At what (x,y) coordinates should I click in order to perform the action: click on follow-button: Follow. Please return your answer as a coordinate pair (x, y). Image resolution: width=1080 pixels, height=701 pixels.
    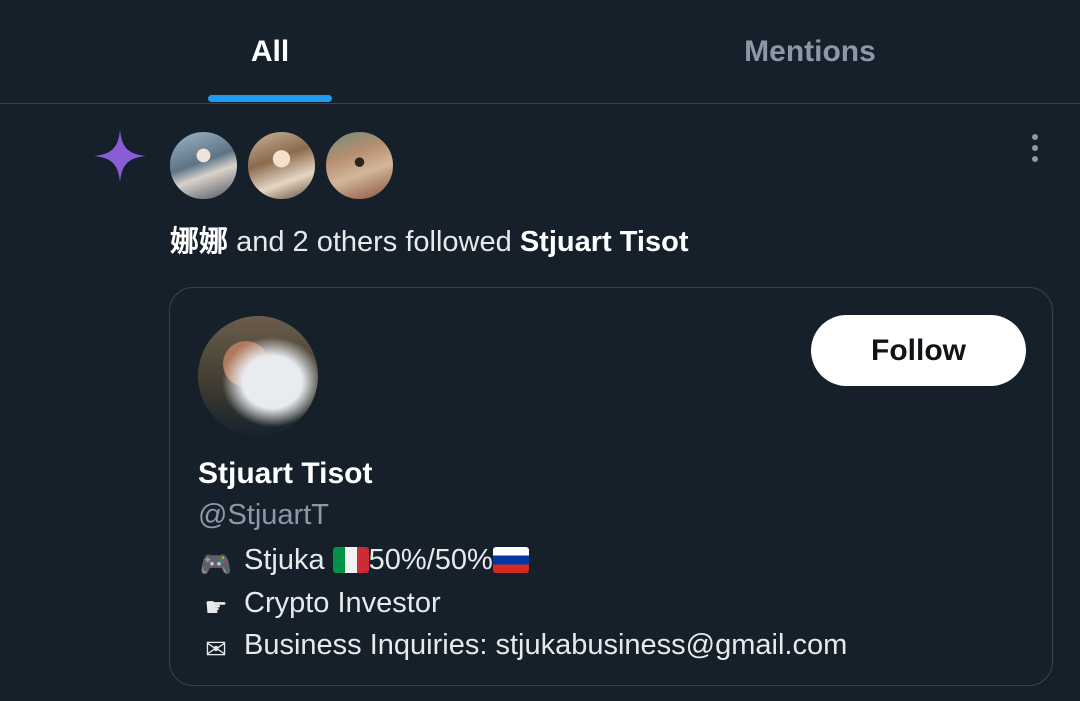
    Looking at the image, I should click on (918, 350).